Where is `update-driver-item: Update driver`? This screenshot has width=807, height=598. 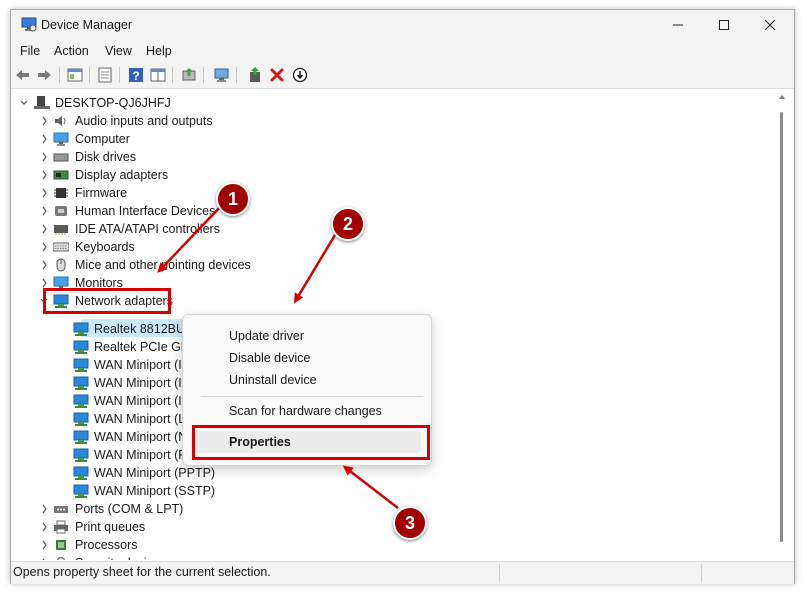 update-driver-item: Update driver is located at coordinates (266, 336).